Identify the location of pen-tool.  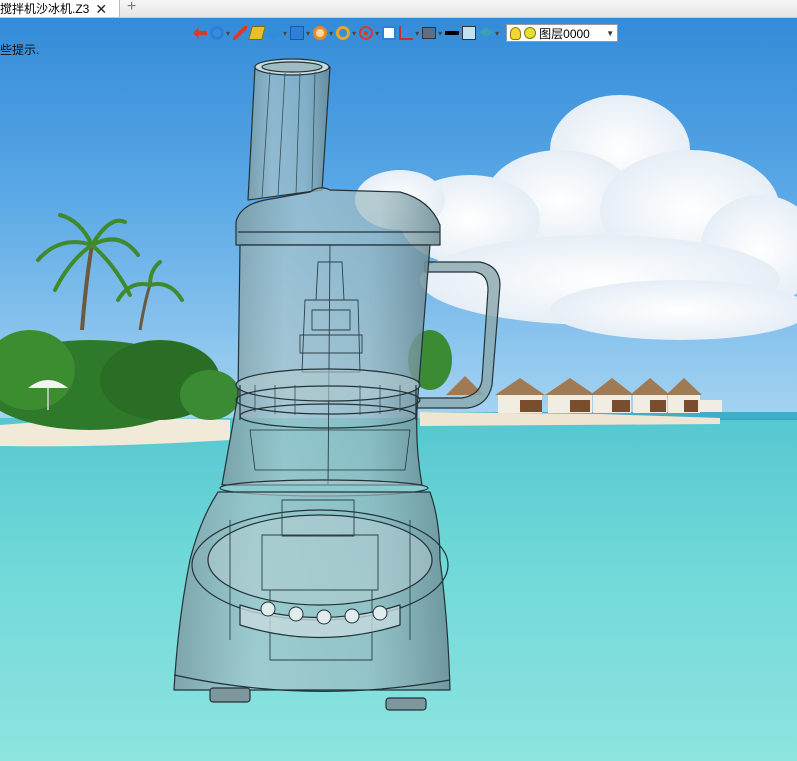
(240, 33).